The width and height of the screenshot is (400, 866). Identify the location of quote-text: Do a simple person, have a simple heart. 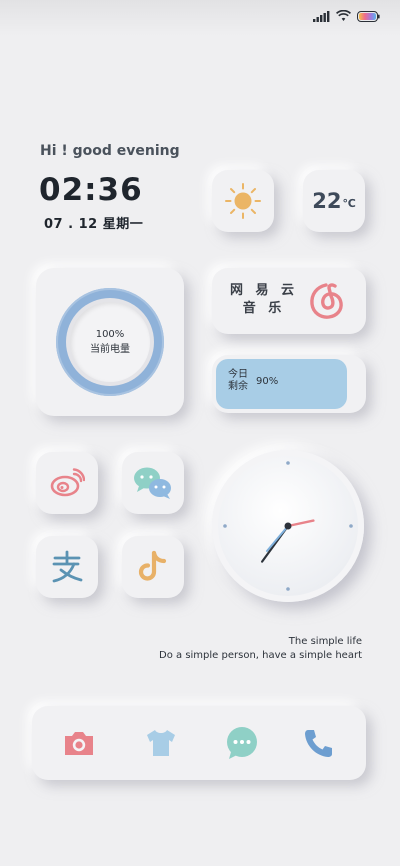
(260, 655).